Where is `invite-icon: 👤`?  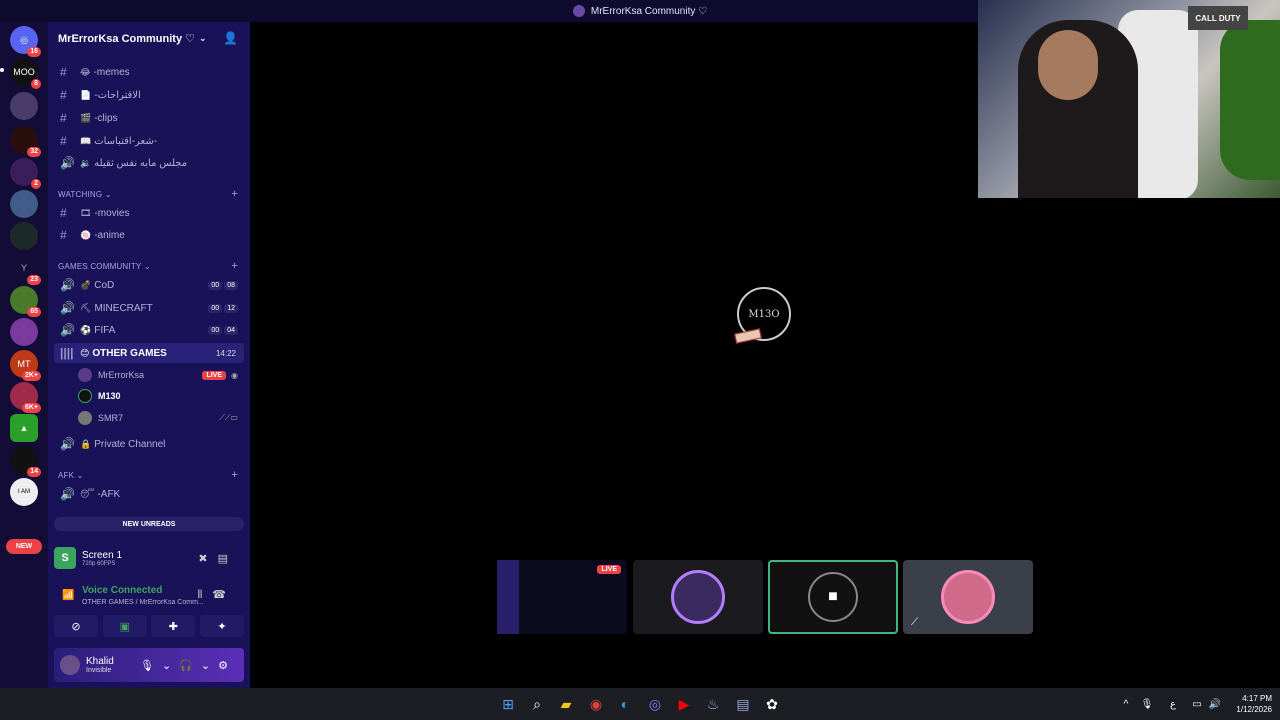 invite-icon: 👤 is located at coordinates (230, 38).